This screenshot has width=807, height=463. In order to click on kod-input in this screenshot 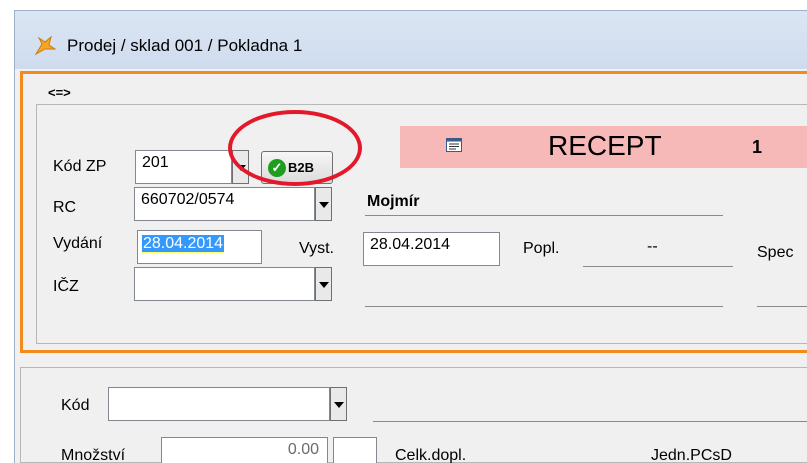, I will do `click(219, 404)`.